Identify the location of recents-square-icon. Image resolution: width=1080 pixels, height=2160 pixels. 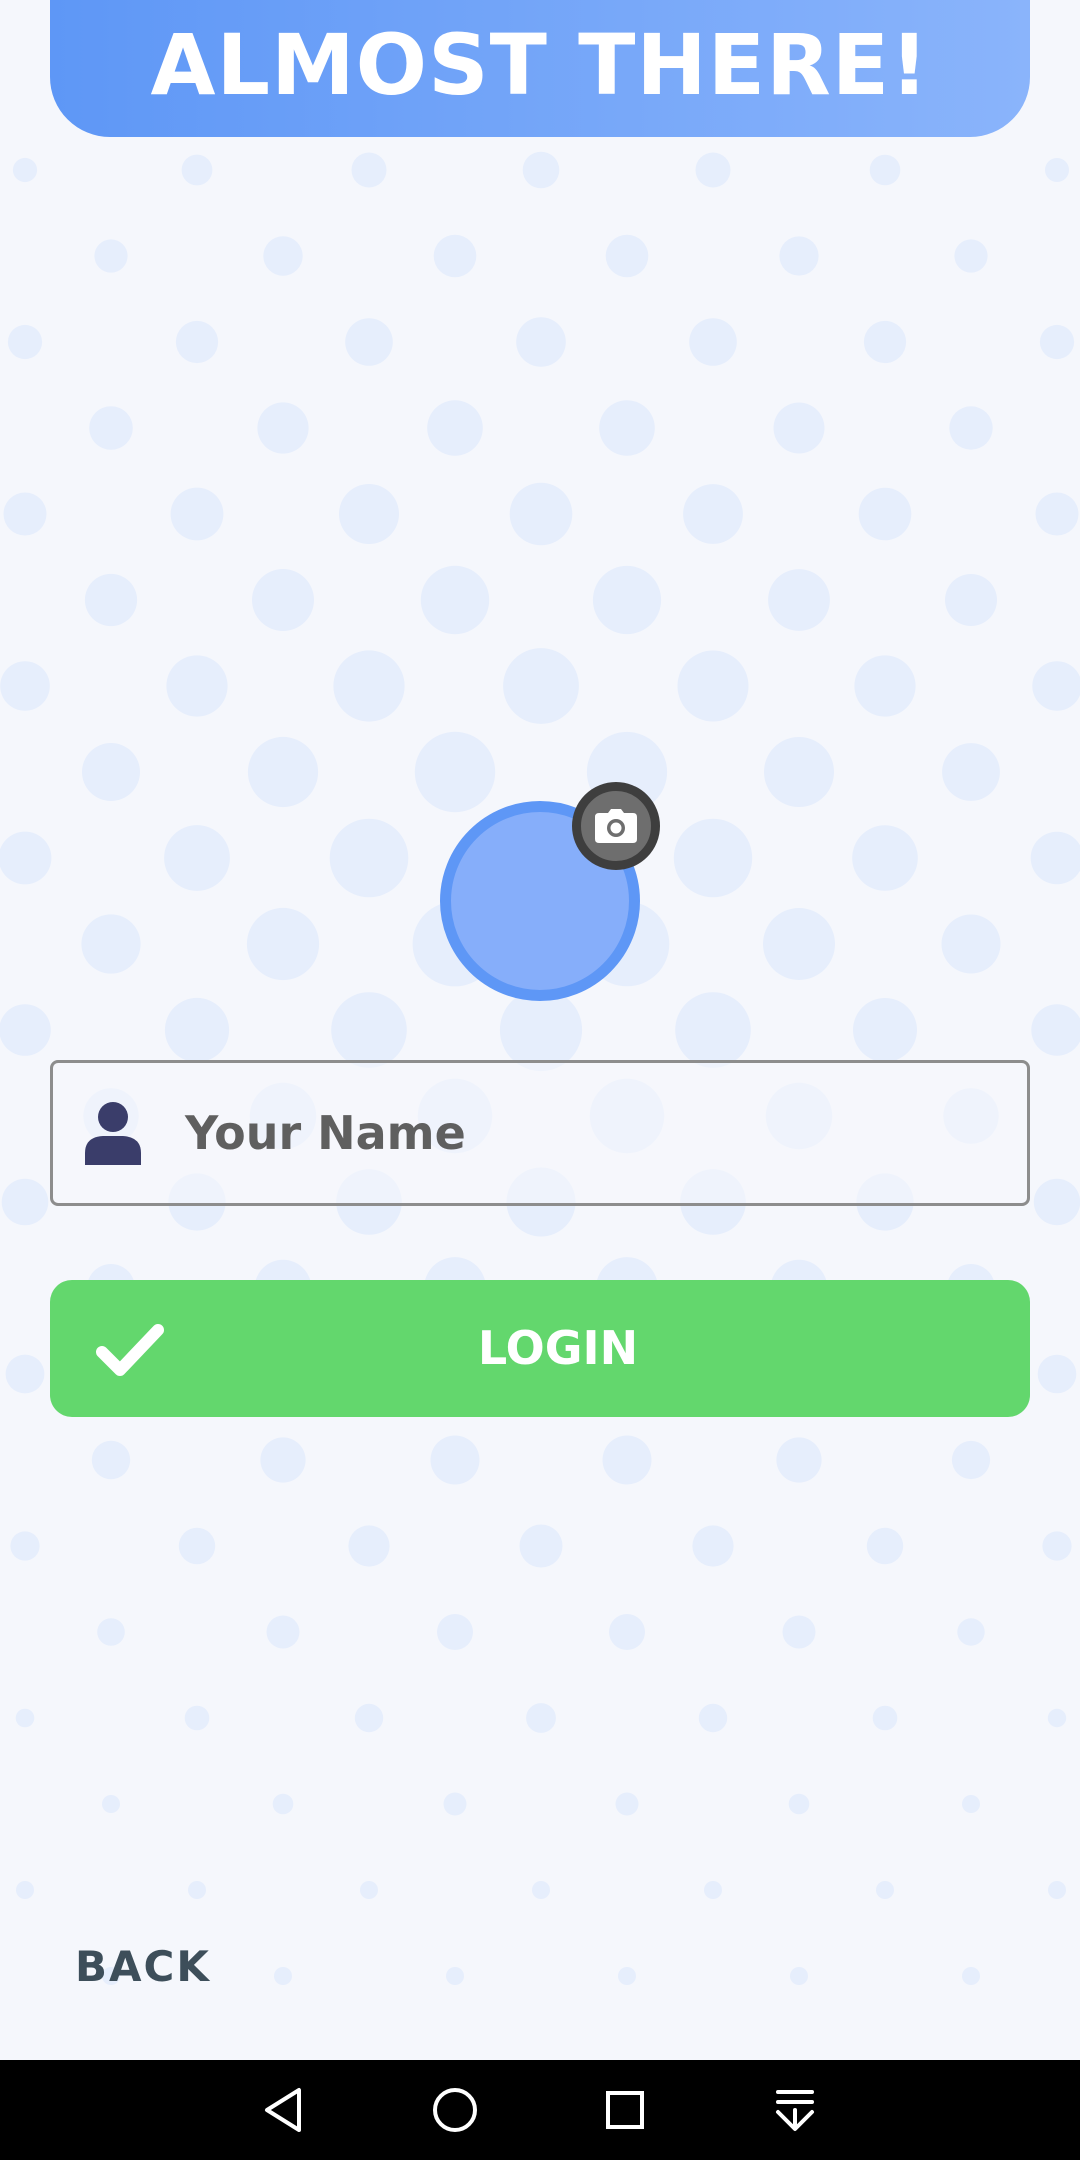
(625, 2110).